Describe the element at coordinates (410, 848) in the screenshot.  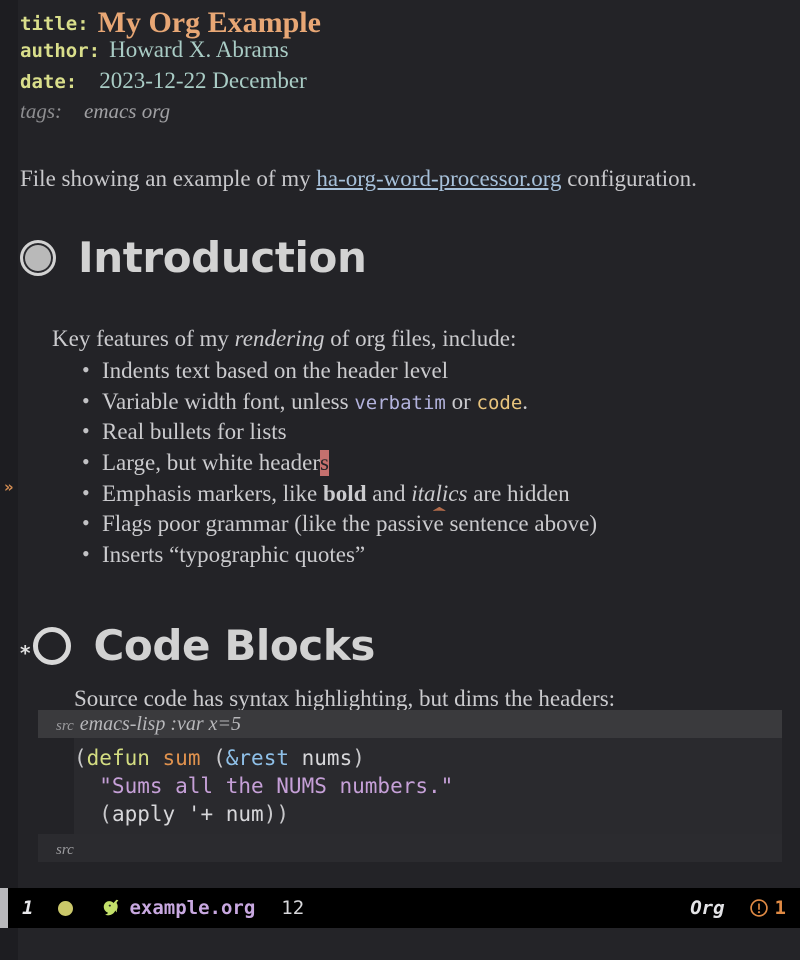
I see `source-block-footer: src` at that location.